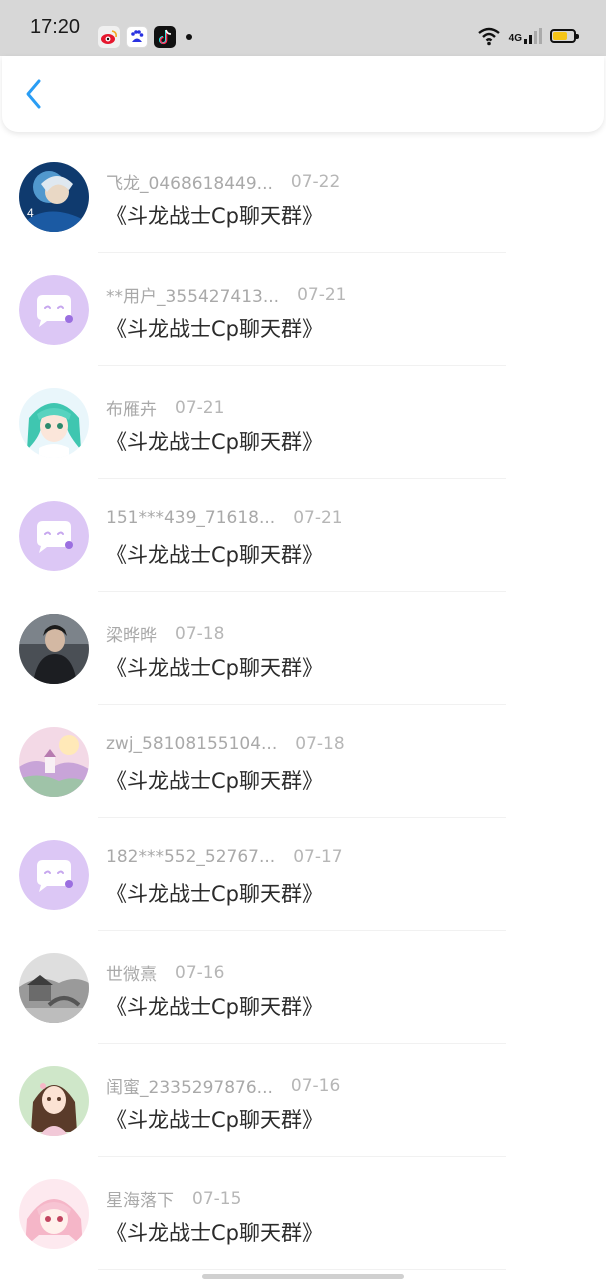 This screenshot has width=606, height=1280. Describe the element at coordinates (515, 38) in the screenshot. I see `network-type: 4G` at that location.